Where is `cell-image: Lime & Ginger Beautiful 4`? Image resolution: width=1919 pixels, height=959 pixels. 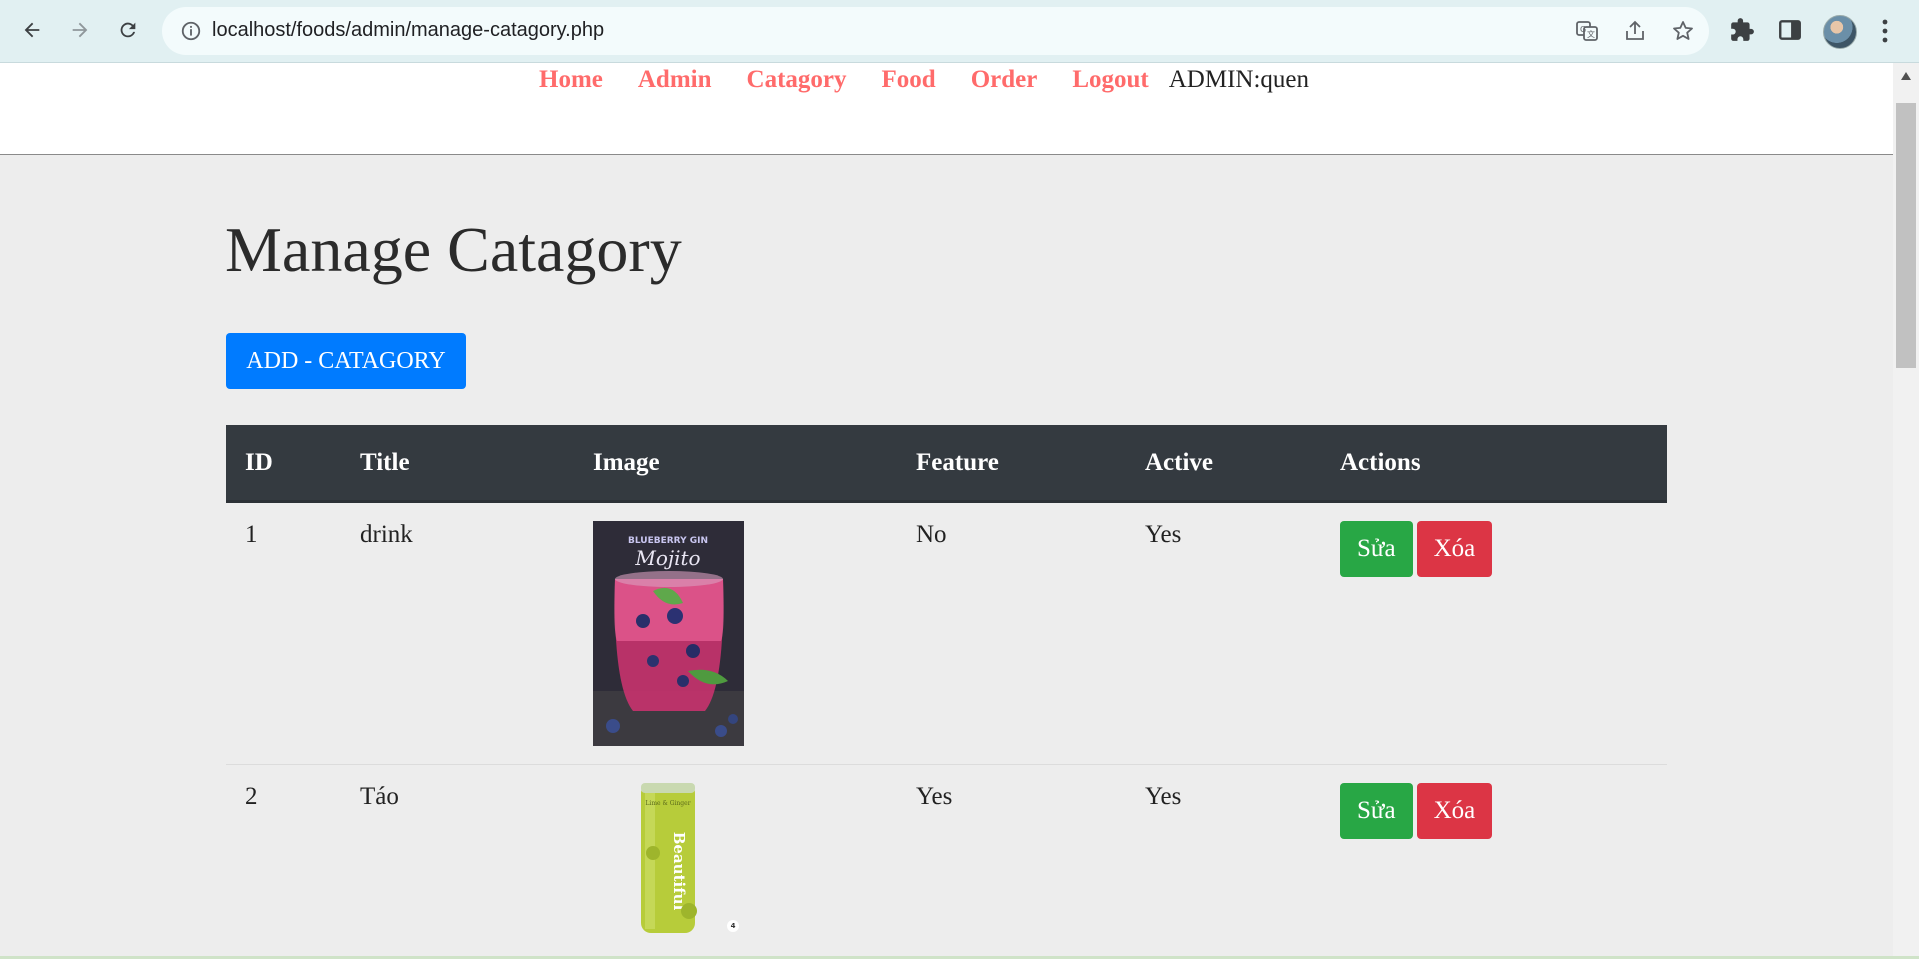
cell-image: Lime & Ginger Beautiful 4 is located at coordinates (735, 860).